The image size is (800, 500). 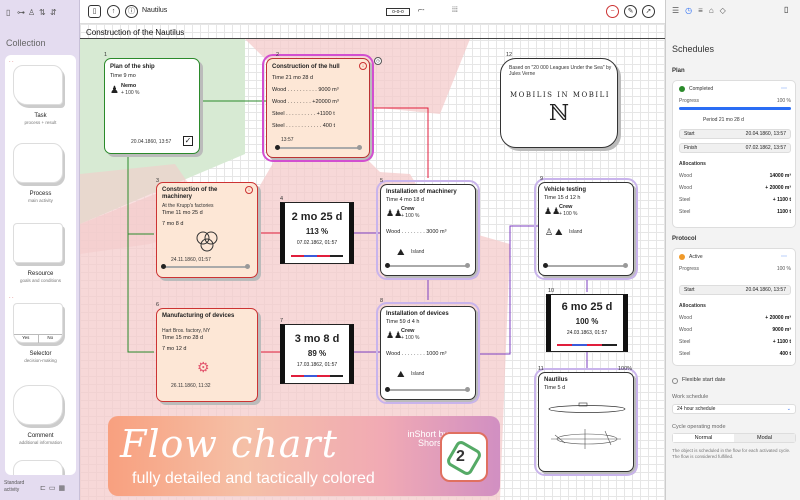 What do you see at coordinates (784, 212) in the screenshot?
I see `alloc-value: 1100 t` at bounding box center [784, 212].